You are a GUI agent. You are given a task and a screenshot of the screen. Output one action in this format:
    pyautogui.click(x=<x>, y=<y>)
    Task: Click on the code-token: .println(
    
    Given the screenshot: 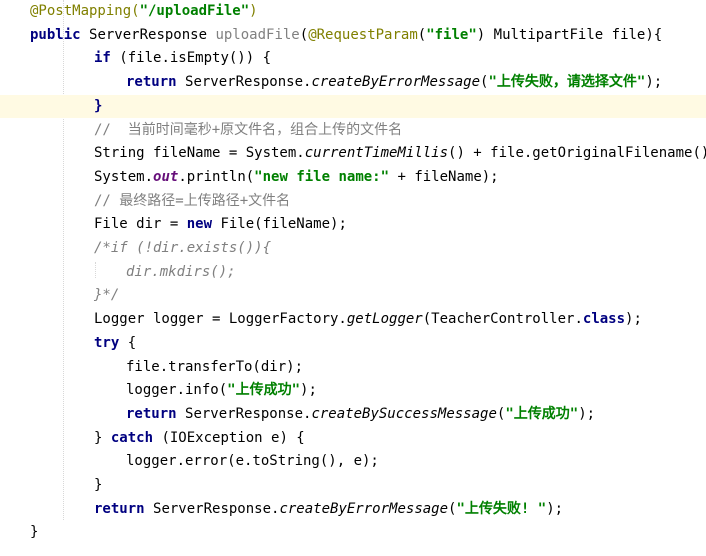 What is the action you would take?
    pyautogui.click(x=216, y=176)
    